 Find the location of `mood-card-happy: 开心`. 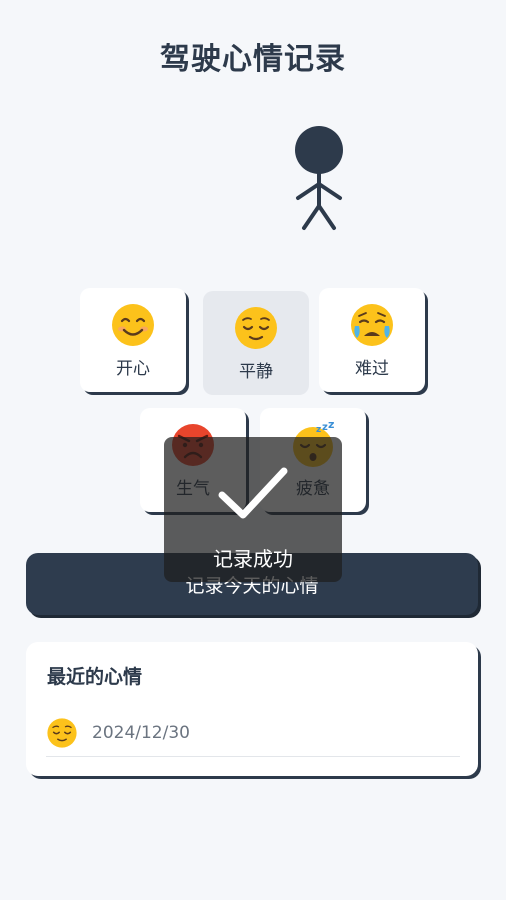

mood-card-happy: 开心 is located at coordinates (133, 340).